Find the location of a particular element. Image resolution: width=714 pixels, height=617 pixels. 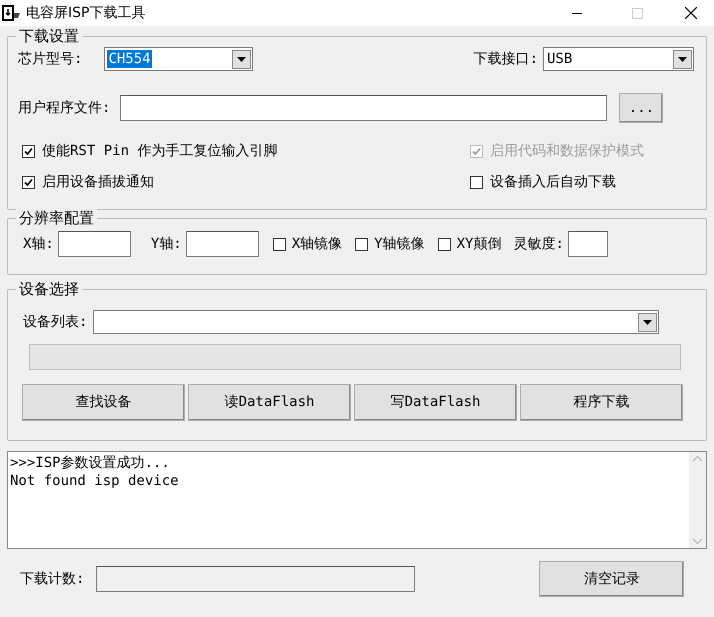

group-title: 分辨率配置 is located at coordinates (56, 218).